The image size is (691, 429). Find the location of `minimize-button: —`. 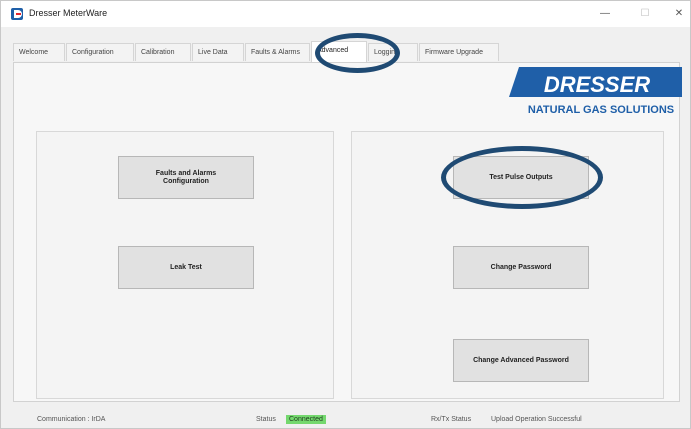

minimize-button: — is located at coordinates (605, 14).